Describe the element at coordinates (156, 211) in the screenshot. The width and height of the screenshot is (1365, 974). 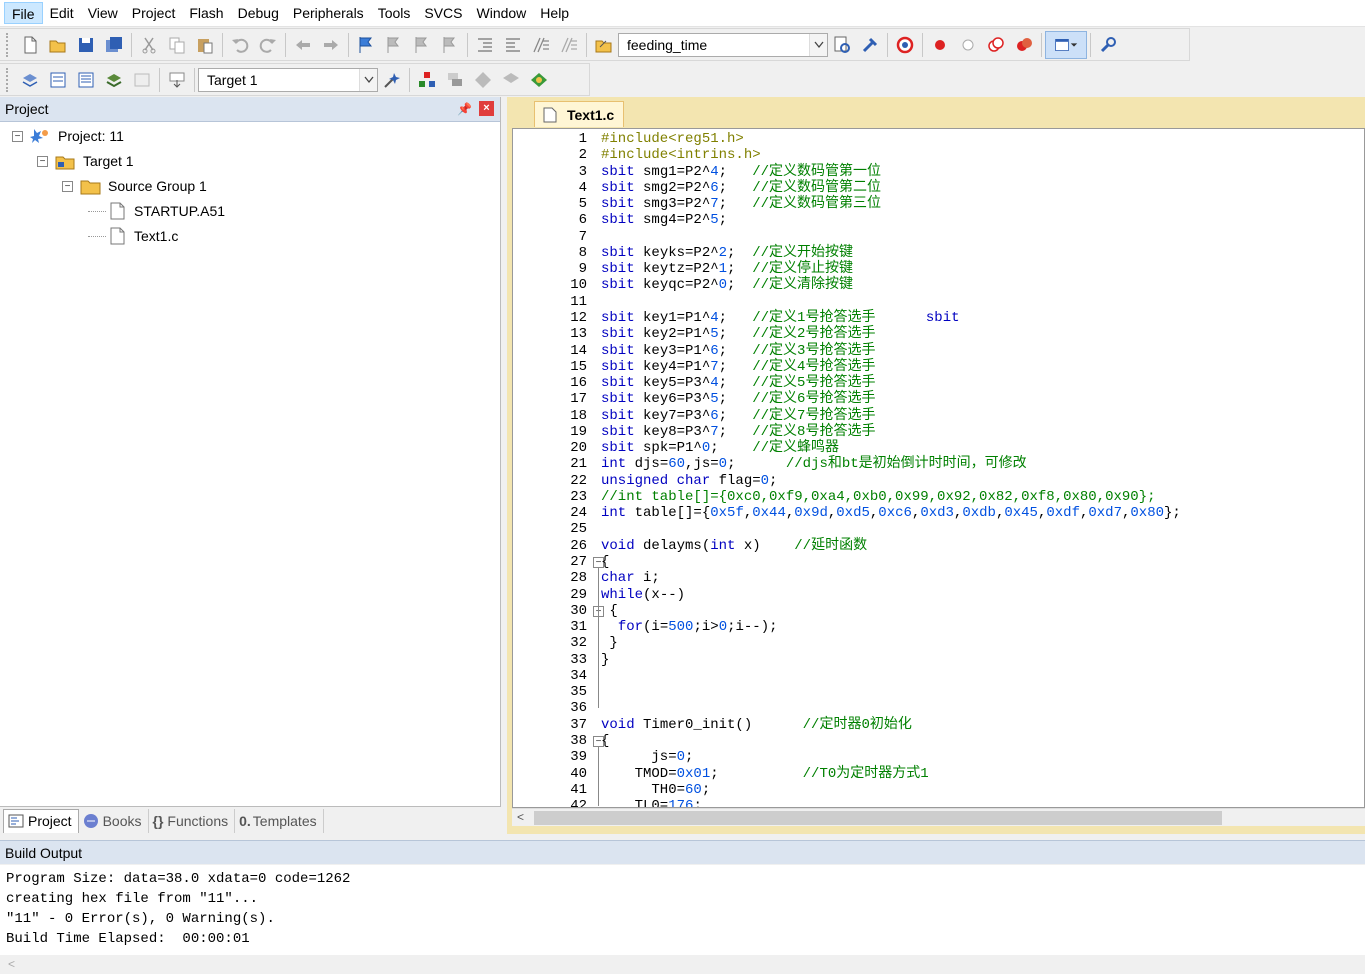
I see `tree-node: STARTUP.A51` at that location.